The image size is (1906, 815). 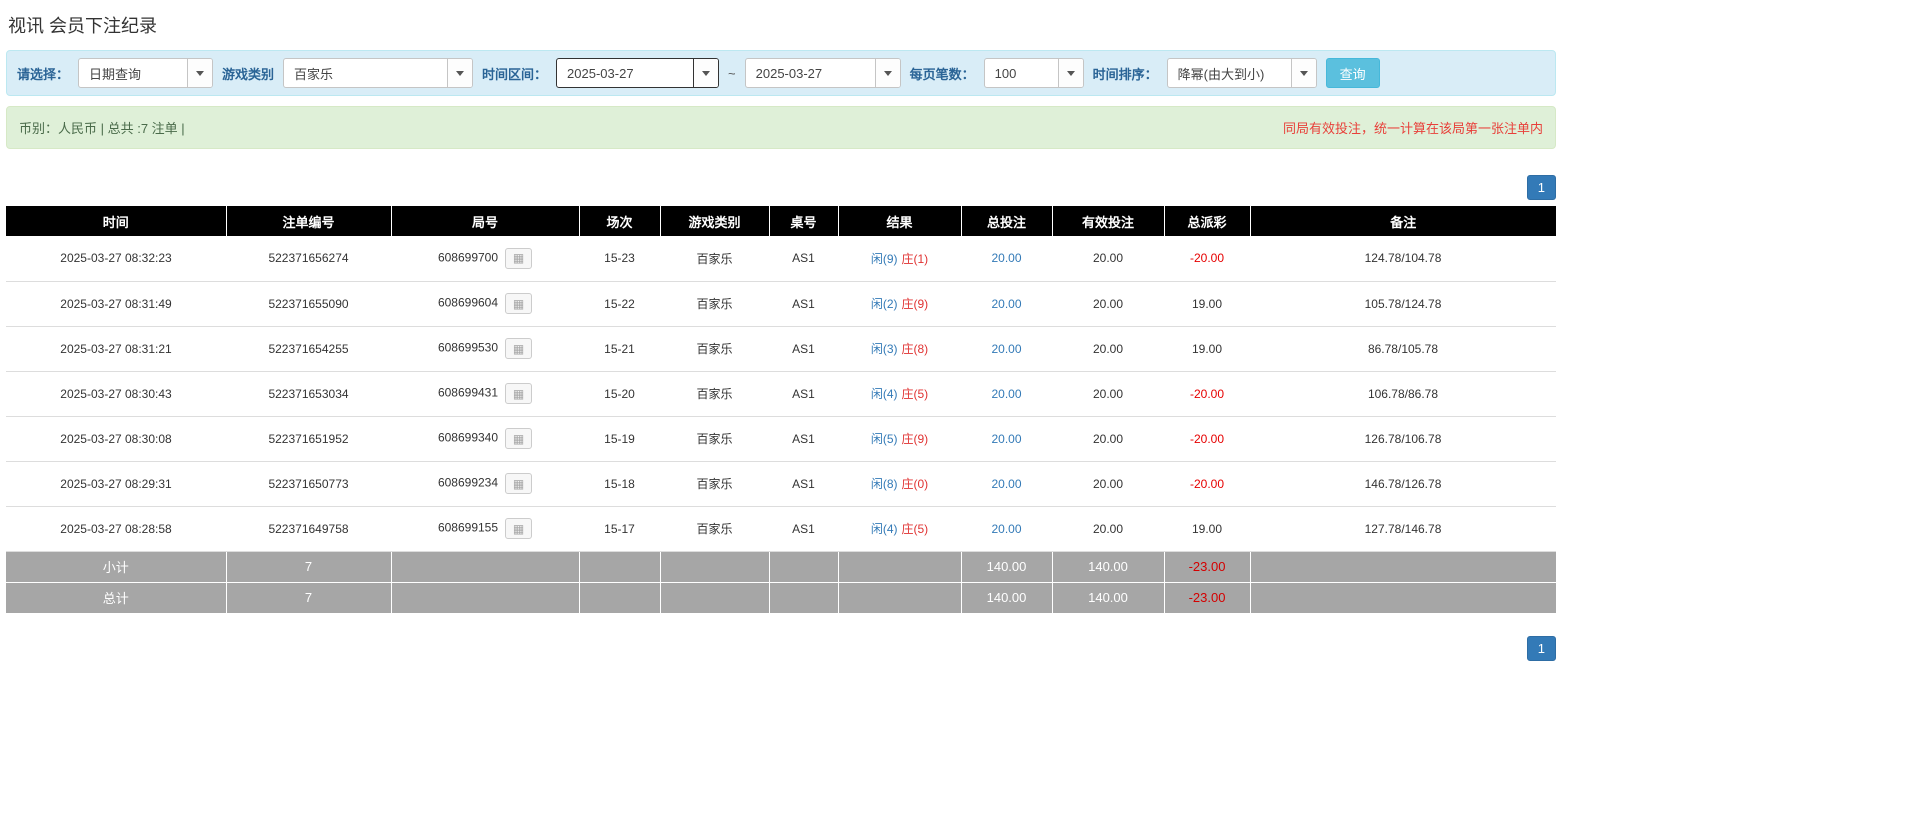 I want to click on query-type-select: 日期查询, so click(x=146, y=73).